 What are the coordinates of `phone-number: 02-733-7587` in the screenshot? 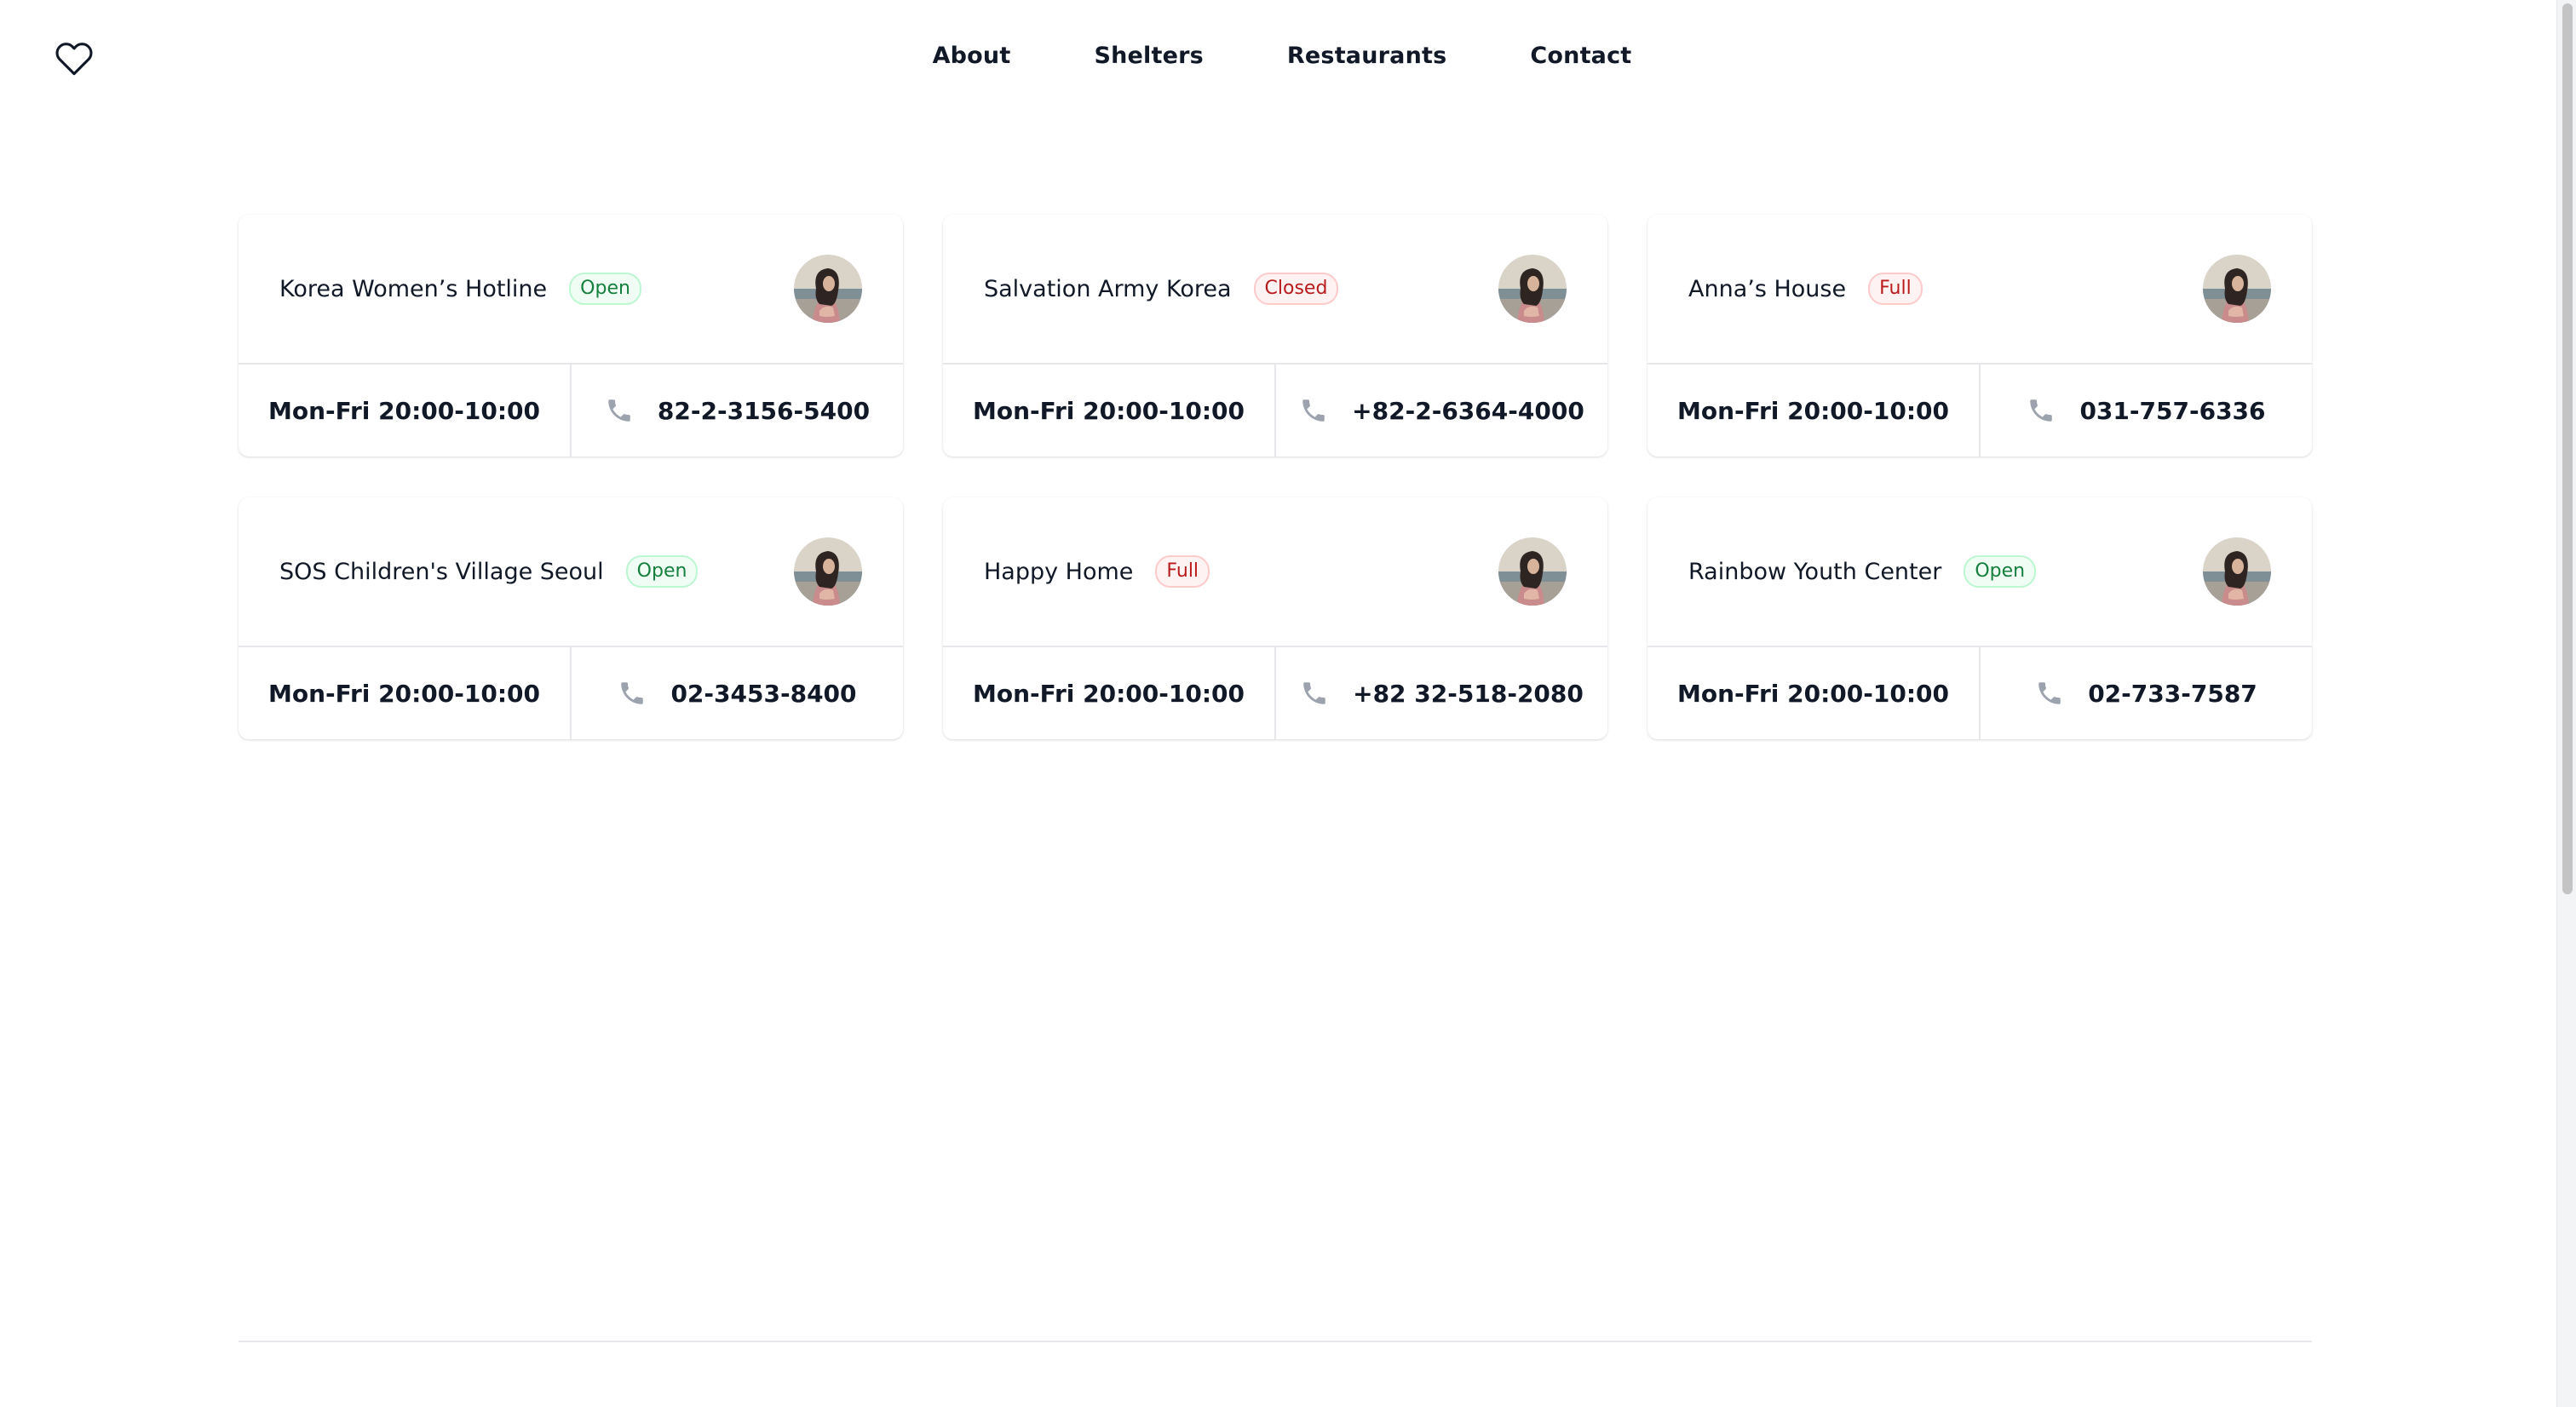 It's located at (2172, 693).